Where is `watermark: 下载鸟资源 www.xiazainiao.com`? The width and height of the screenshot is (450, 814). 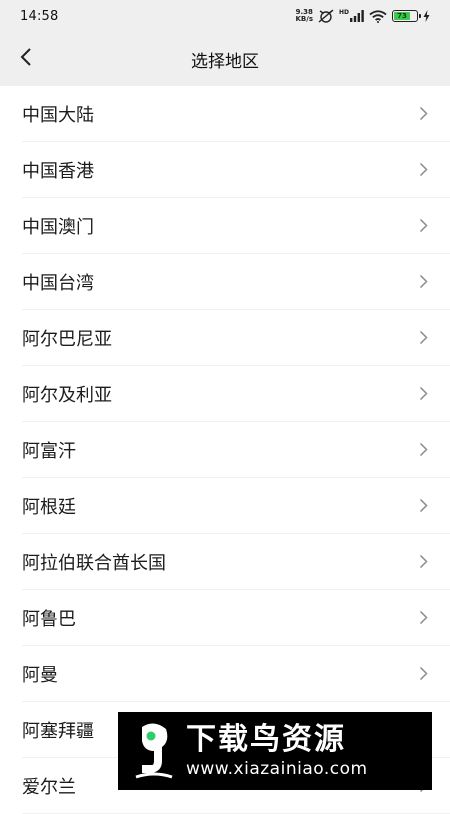
watermark: 下载鸟资源 www.xiazainiao.com is located at coordinates (275, 751).